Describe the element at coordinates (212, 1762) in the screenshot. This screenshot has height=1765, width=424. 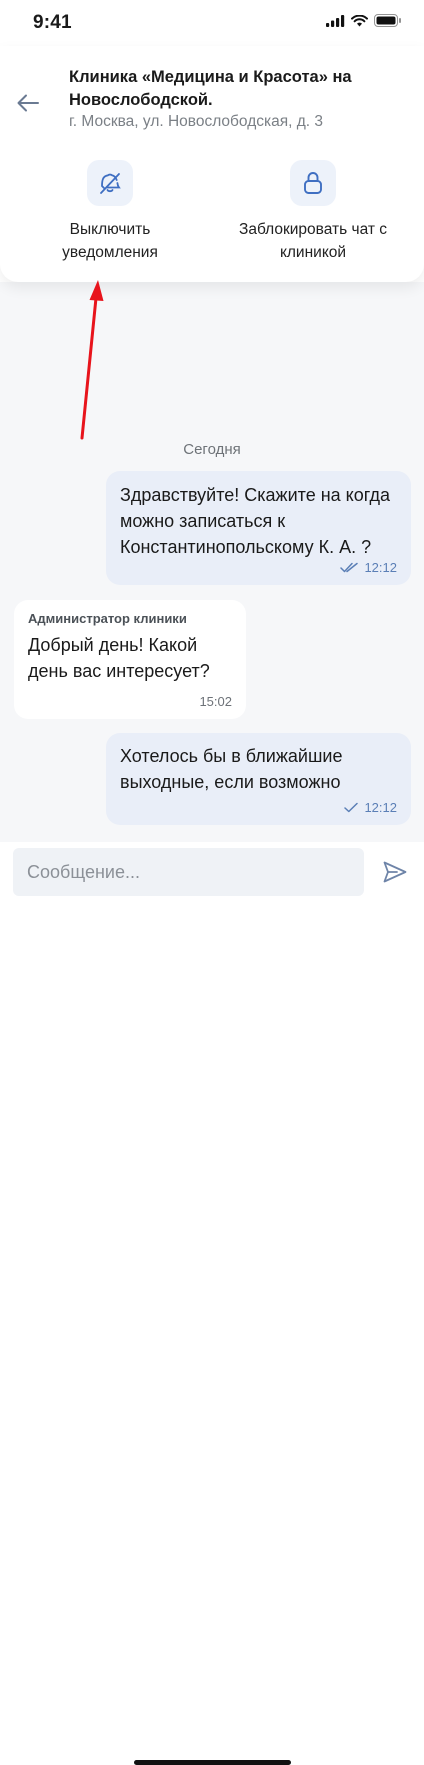
I see `home-indicator` at that location.